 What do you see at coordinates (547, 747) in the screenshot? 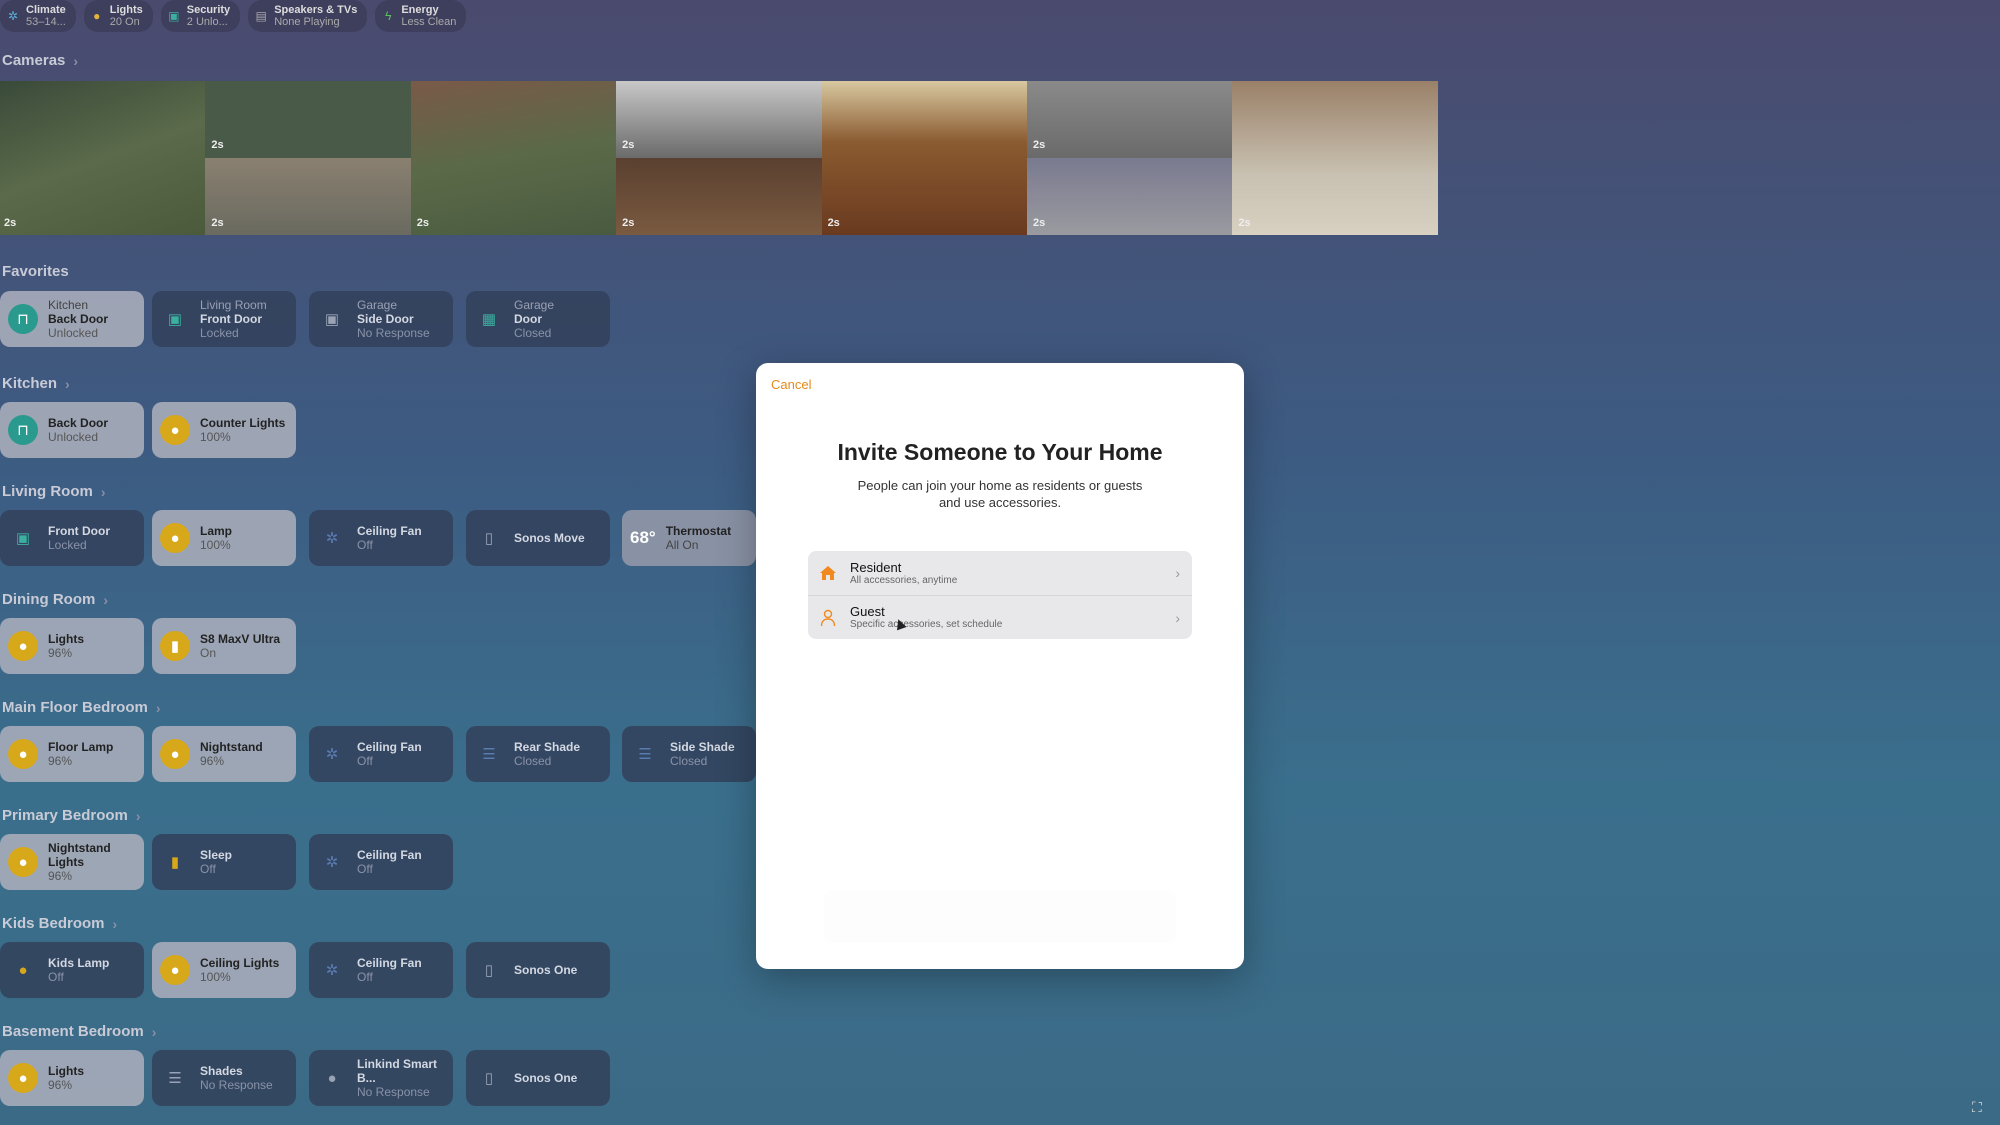
I see `tile-name: Rear Shade` at bounding box center [547, 747].